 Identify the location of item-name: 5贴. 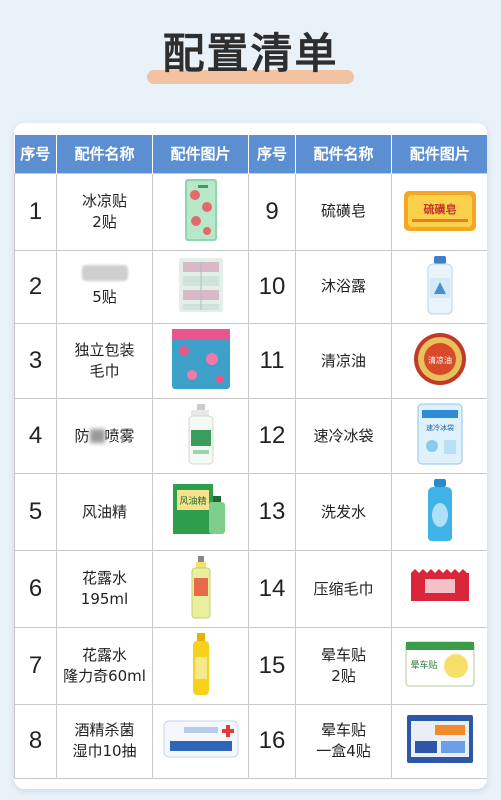
(104, 286).